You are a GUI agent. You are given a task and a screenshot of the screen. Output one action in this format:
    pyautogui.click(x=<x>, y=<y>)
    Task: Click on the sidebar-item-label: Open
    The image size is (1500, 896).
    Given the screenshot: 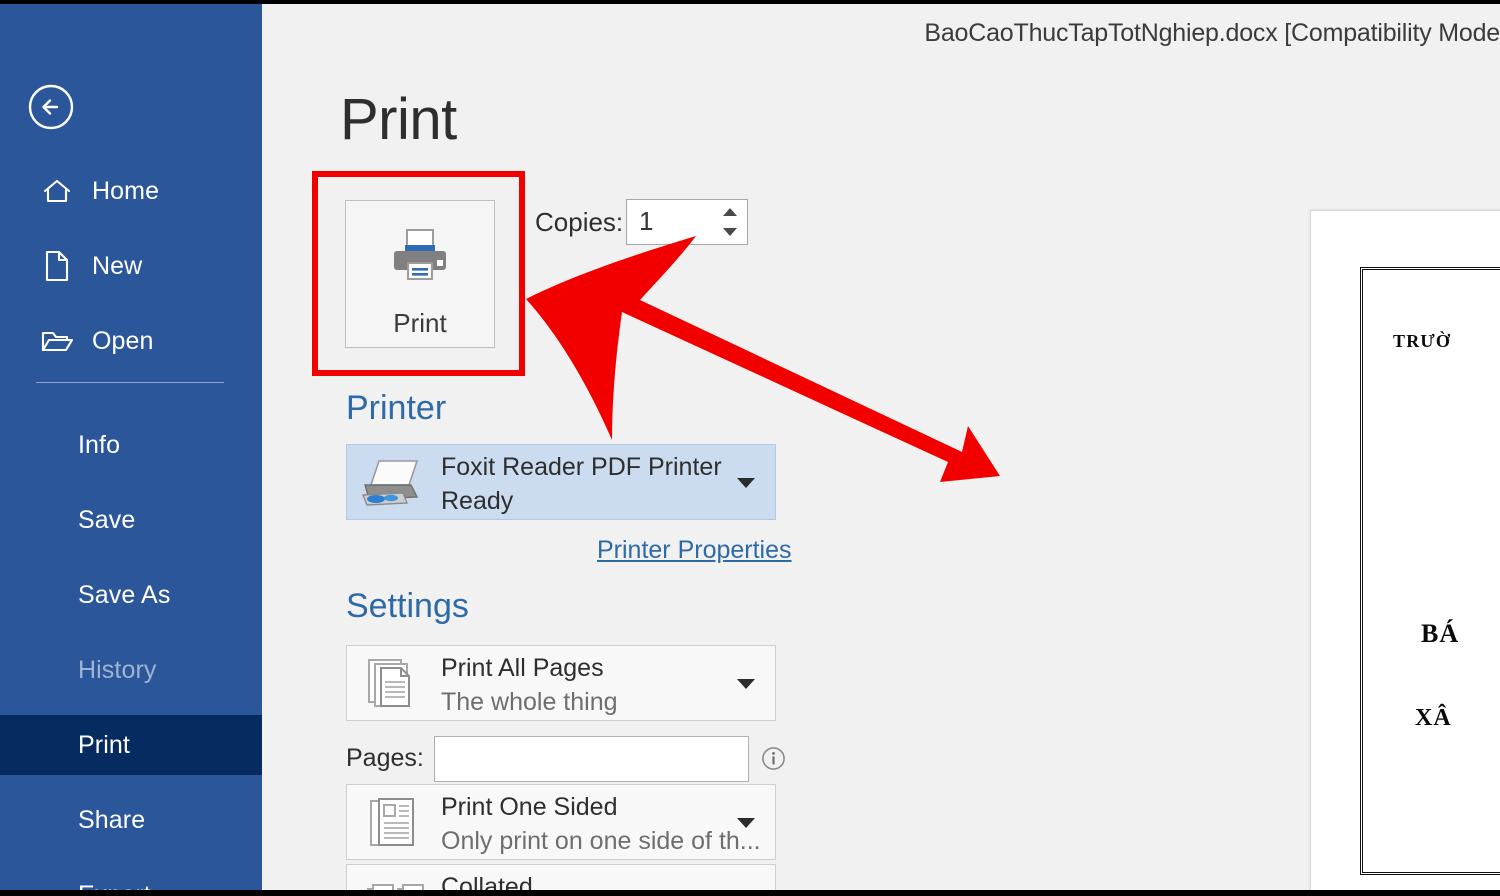 What is the action you would take?
    pyautogui.click(x=123, y=340)
    